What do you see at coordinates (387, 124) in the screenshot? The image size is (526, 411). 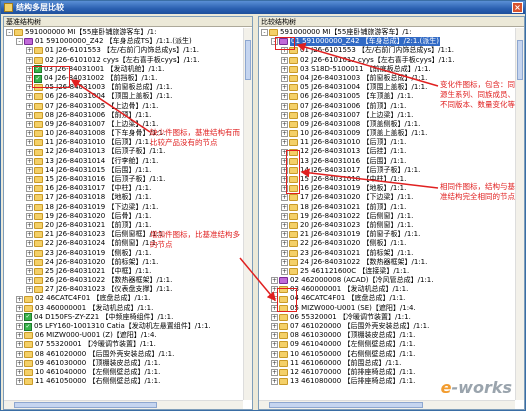 I see `tree-node: +09 J26-84031008 【顶盖侧板】/1:1.` at bounding box center [387, 124].